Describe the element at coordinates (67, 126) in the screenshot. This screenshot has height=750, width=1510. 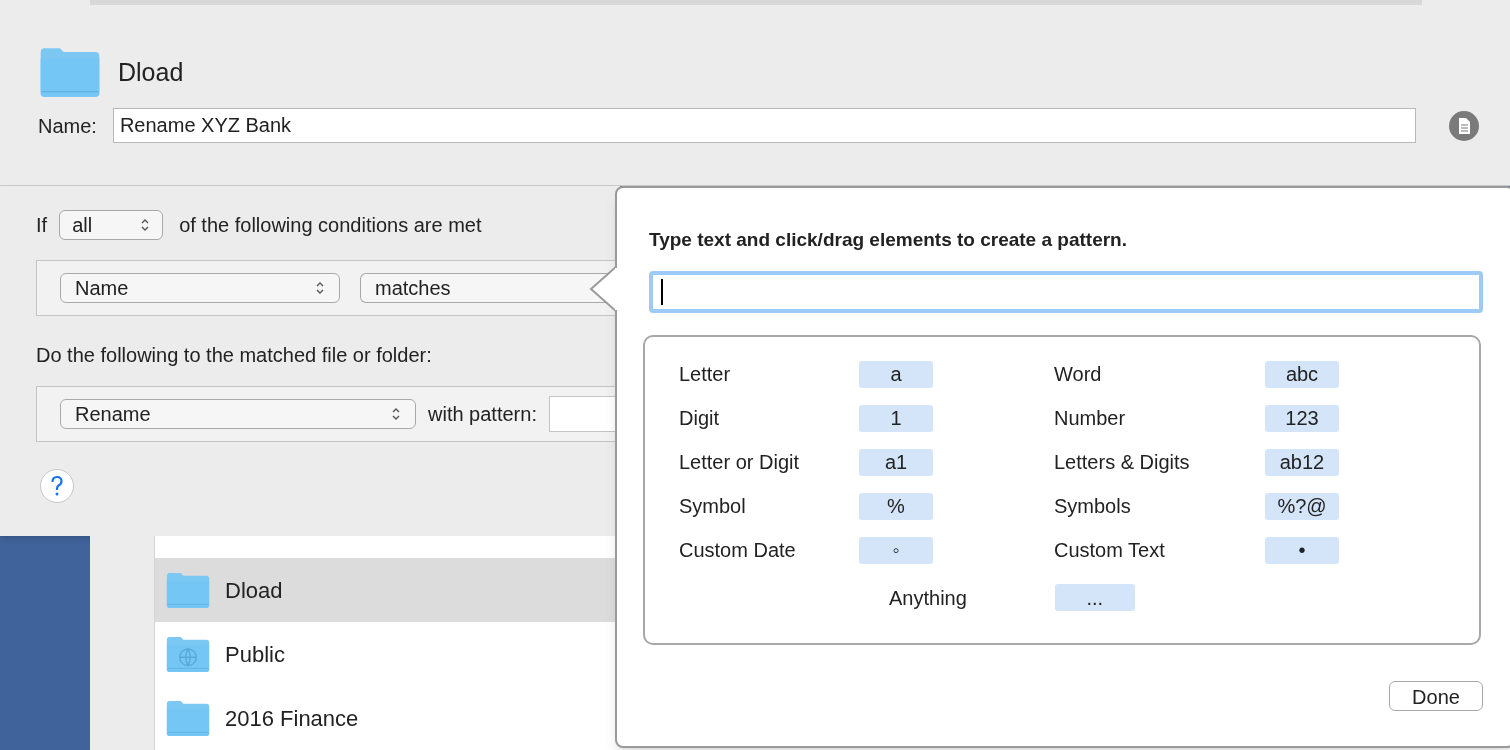
I see `name-label: Name:` at that location.